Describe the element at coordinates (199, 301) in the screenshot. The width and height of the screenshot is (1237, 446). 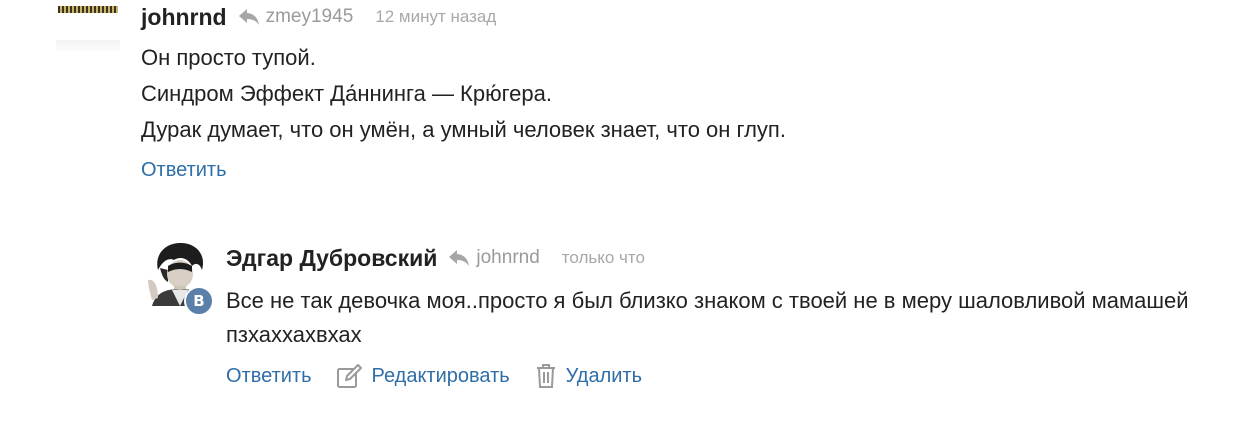
I see `vk-badge-icon: B` at that location.